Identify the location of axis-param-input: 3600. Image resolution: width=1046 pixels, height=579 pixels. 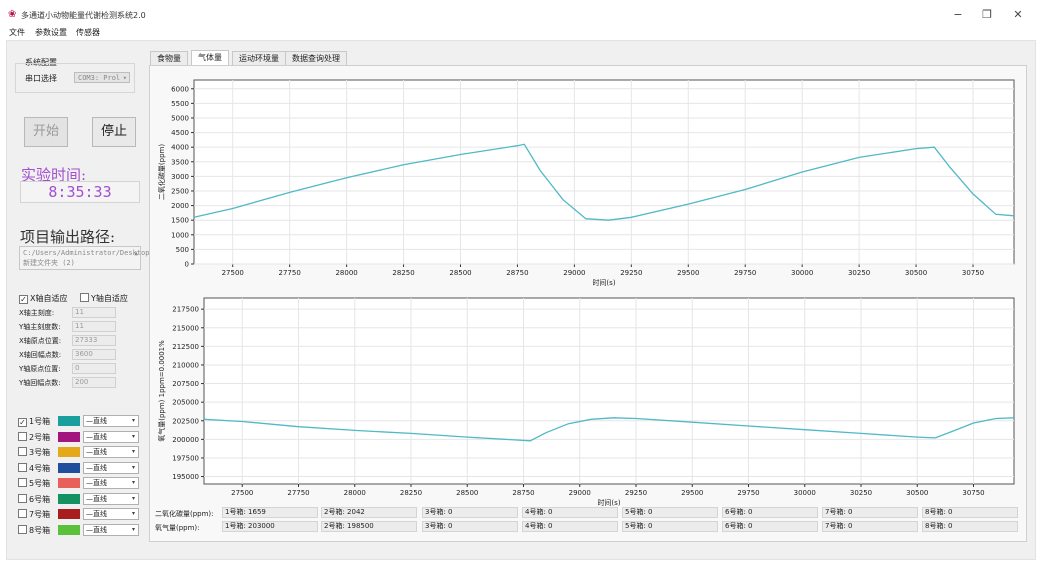
(94, 354).